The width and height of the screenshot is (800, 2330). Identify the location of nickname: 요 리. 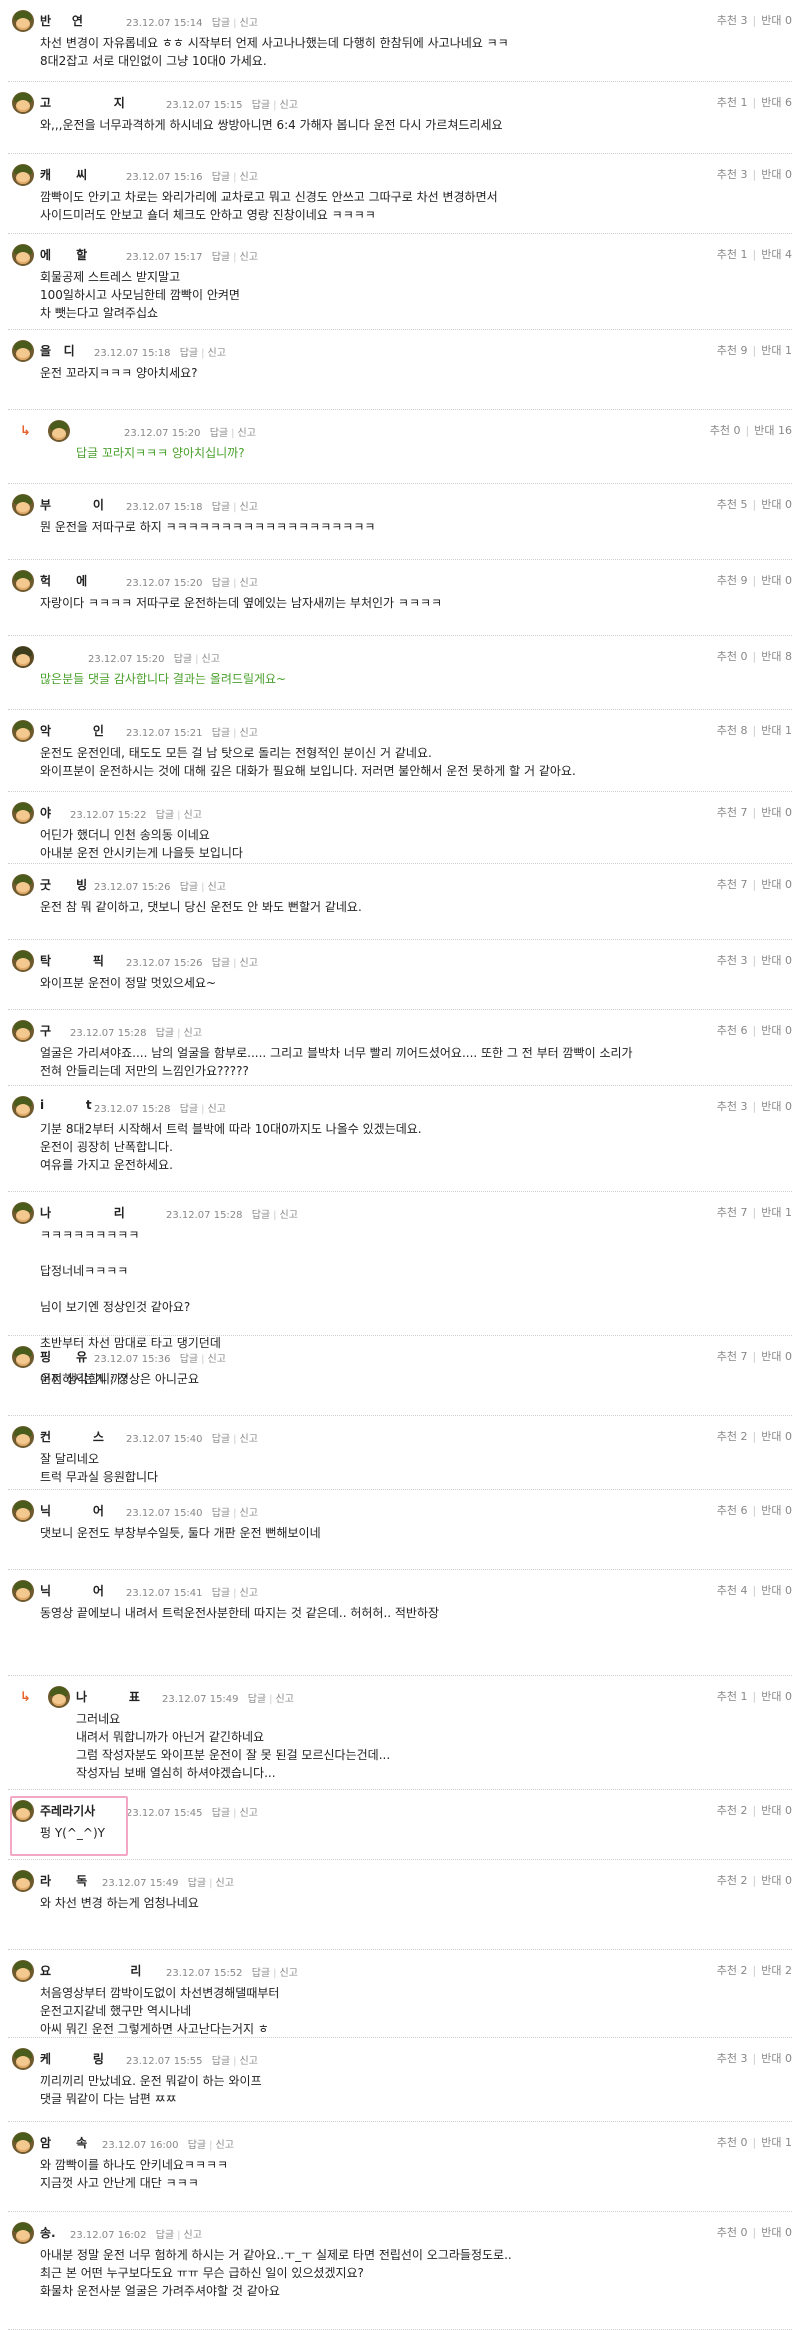
(90, 1970).